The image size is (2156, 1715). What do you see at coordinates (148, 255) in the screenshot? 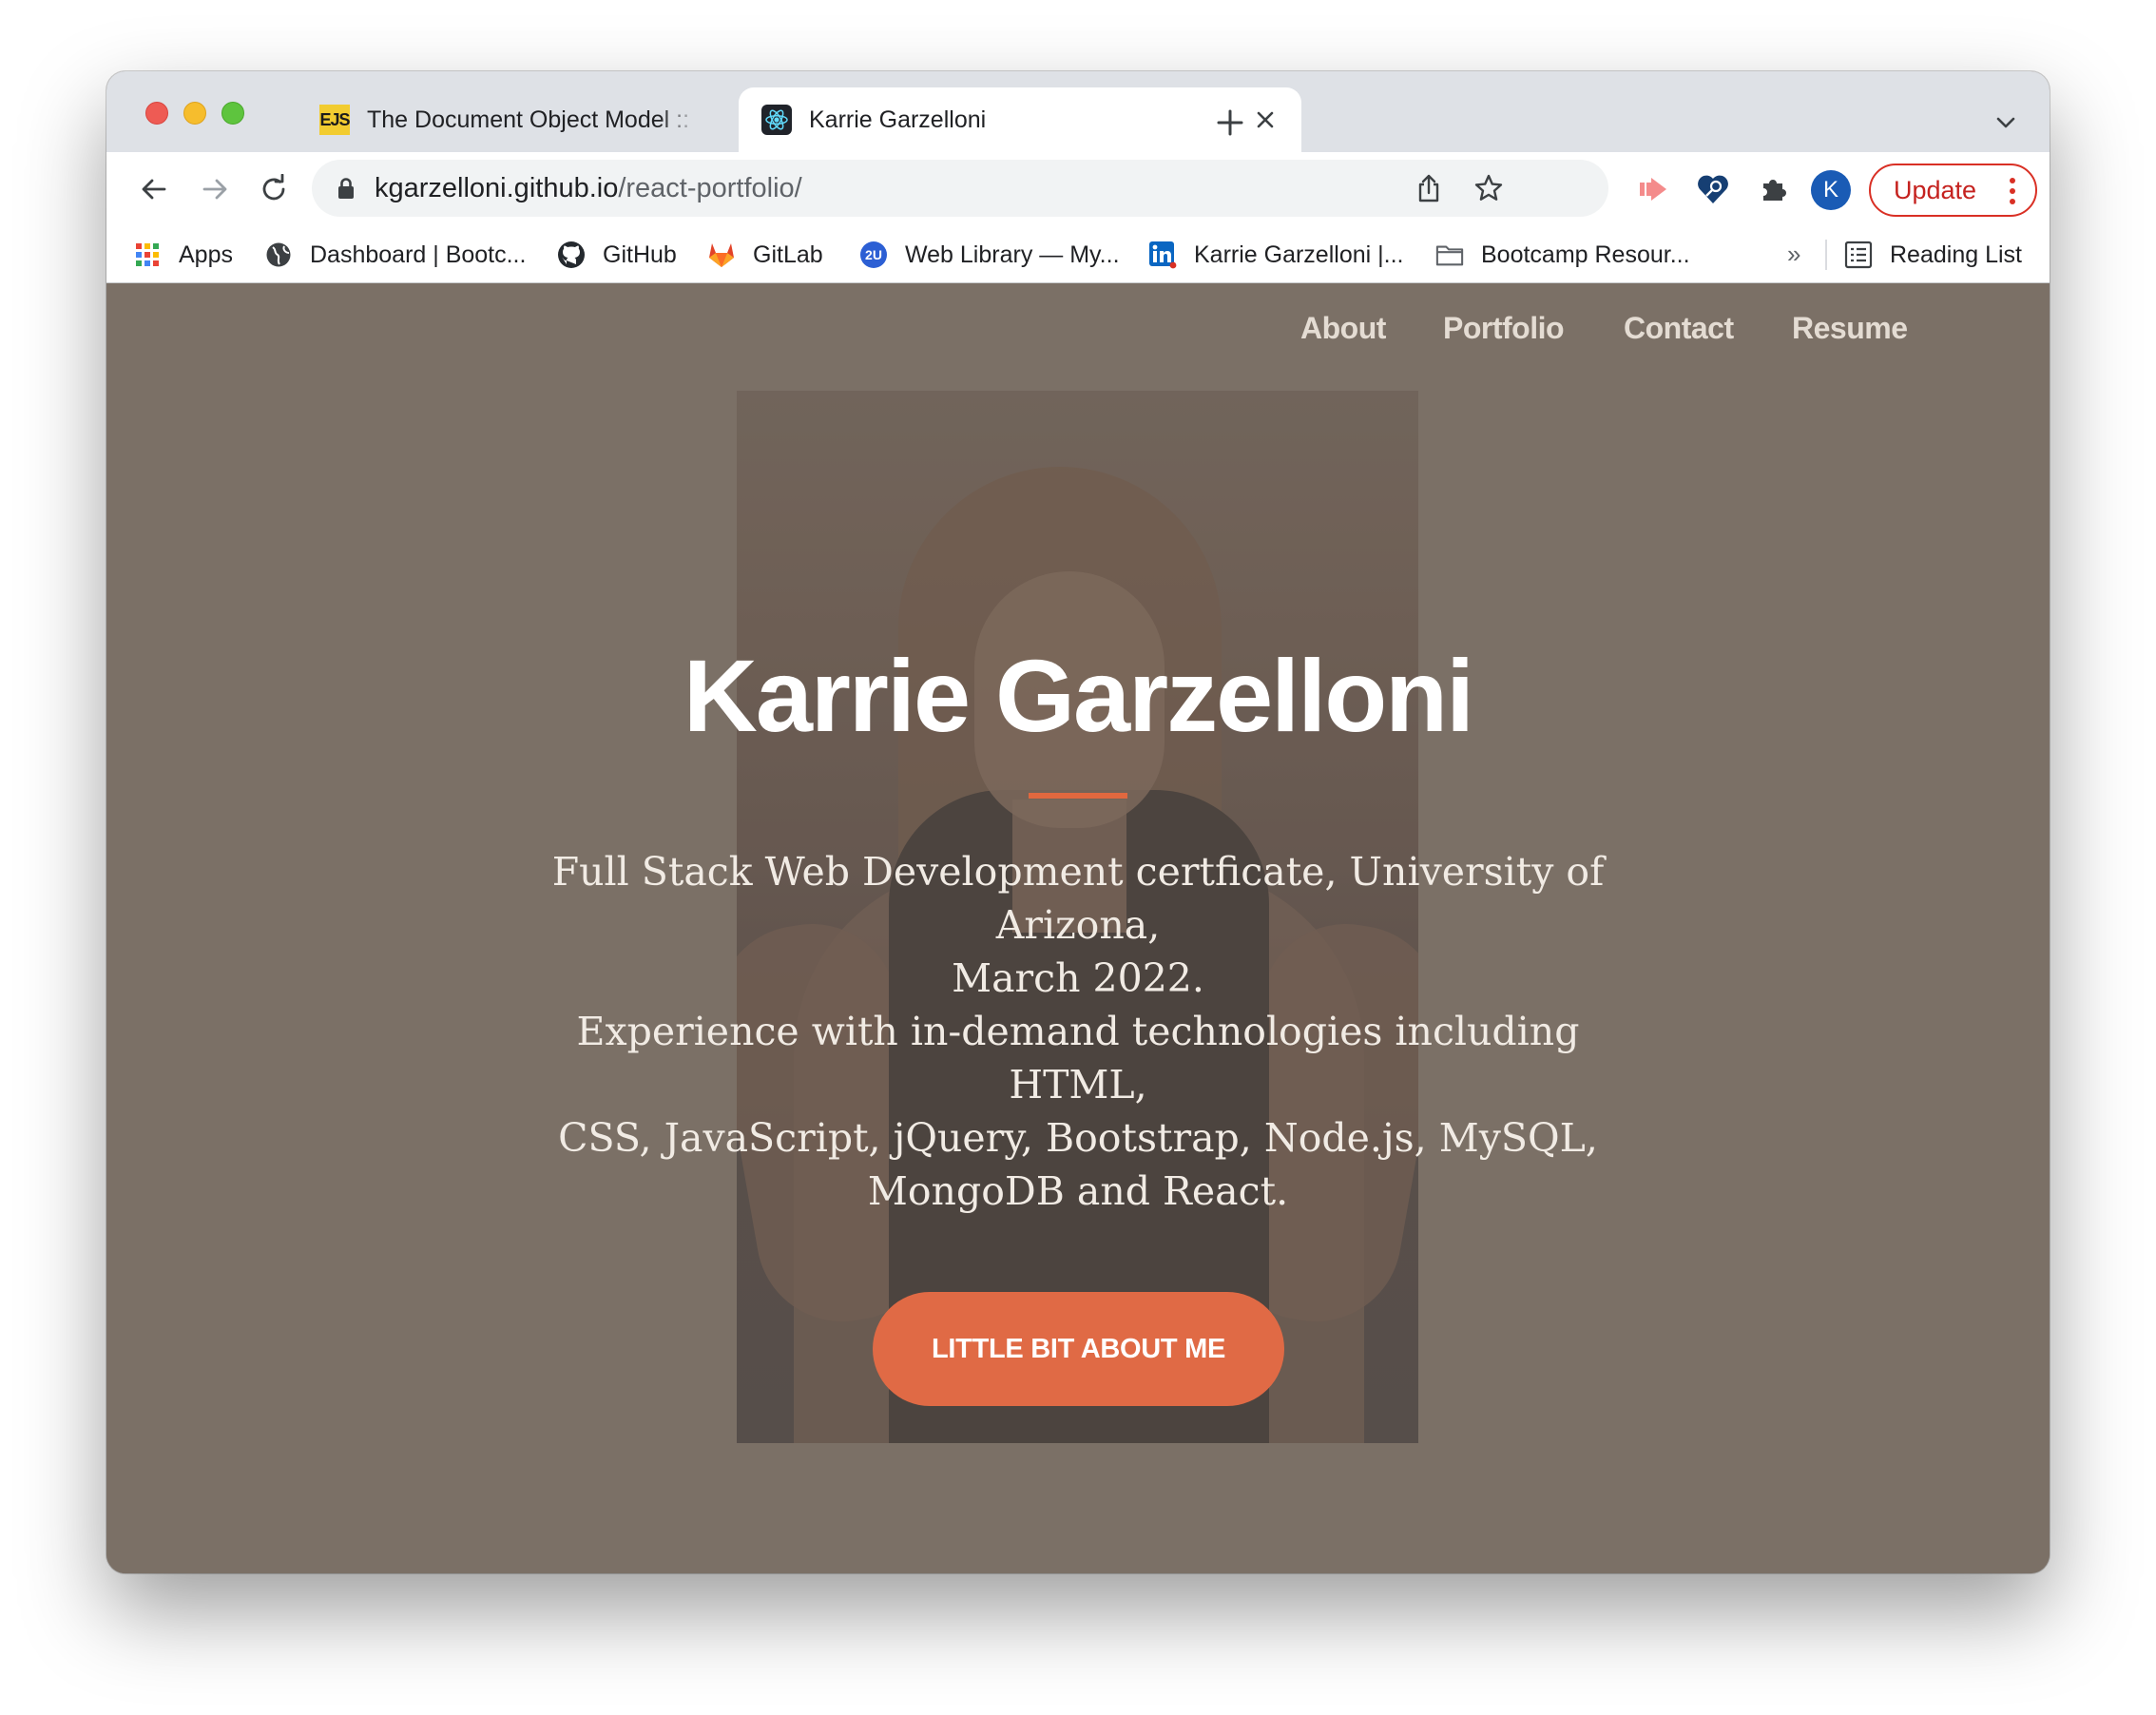
I see `apps-grid-icon` at bounding box center [148, 255].